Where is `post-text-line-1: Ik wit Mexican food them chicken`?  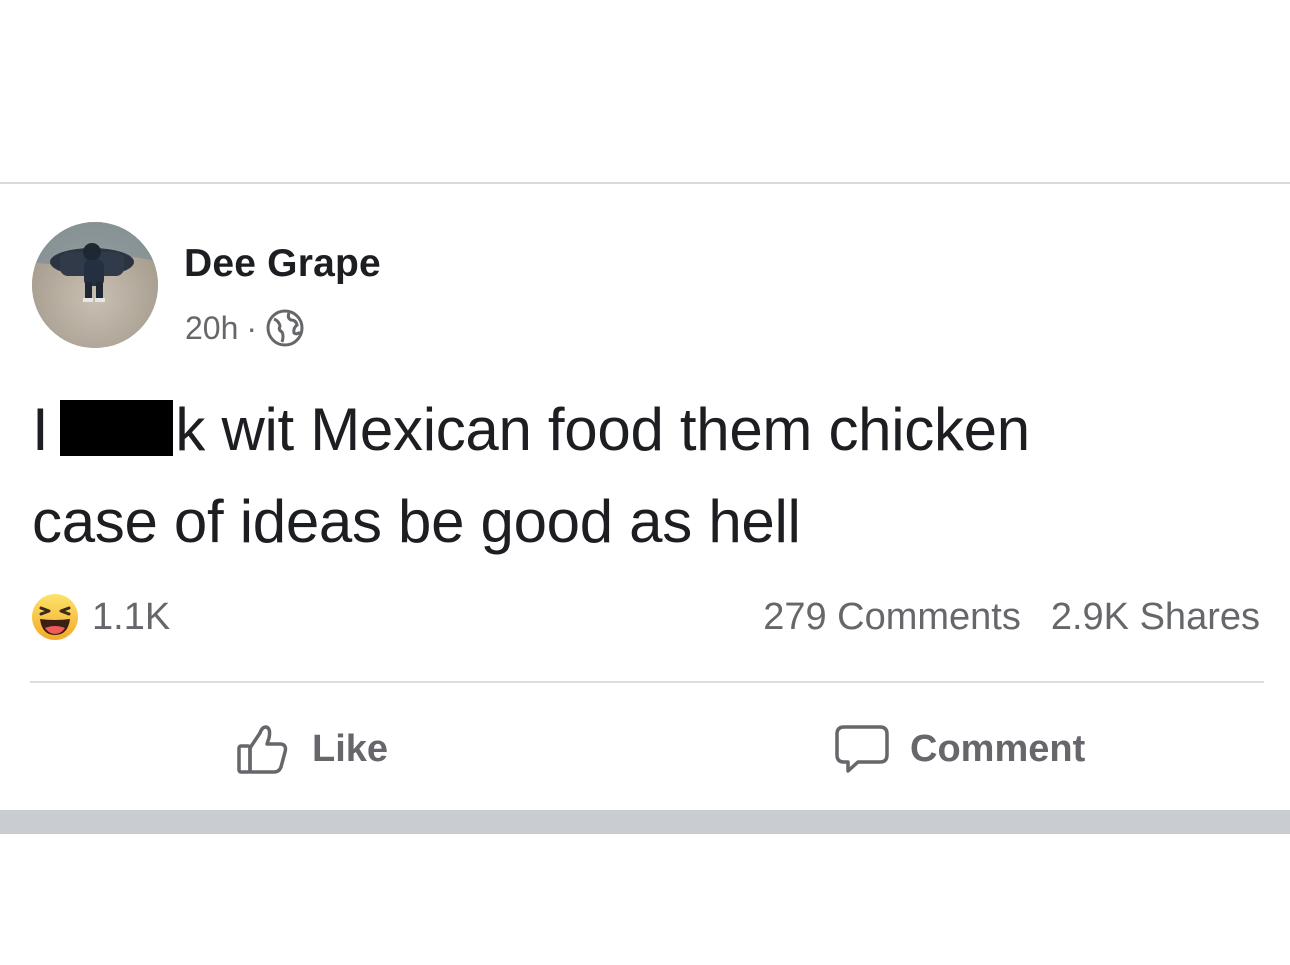 post-text-line-1: Ik wit Mexican food them chicken is located at coordinates (647, 430).